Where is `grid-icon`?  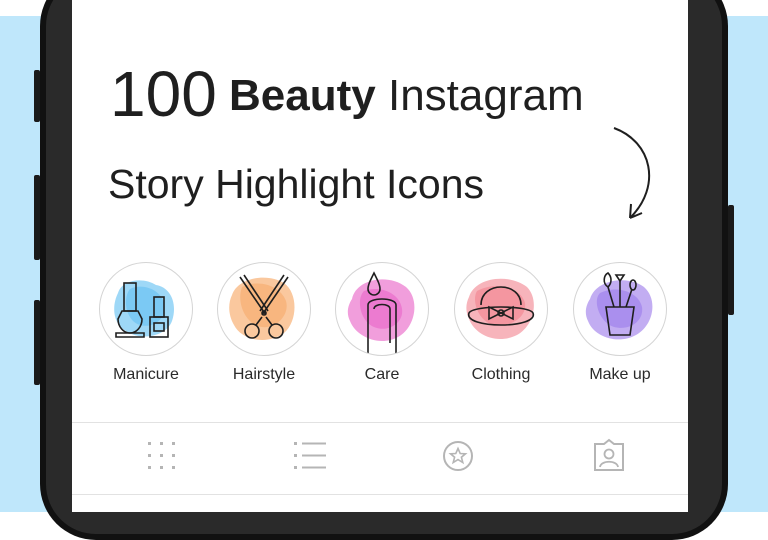 grid-icon is located at coordinates (161, 455).